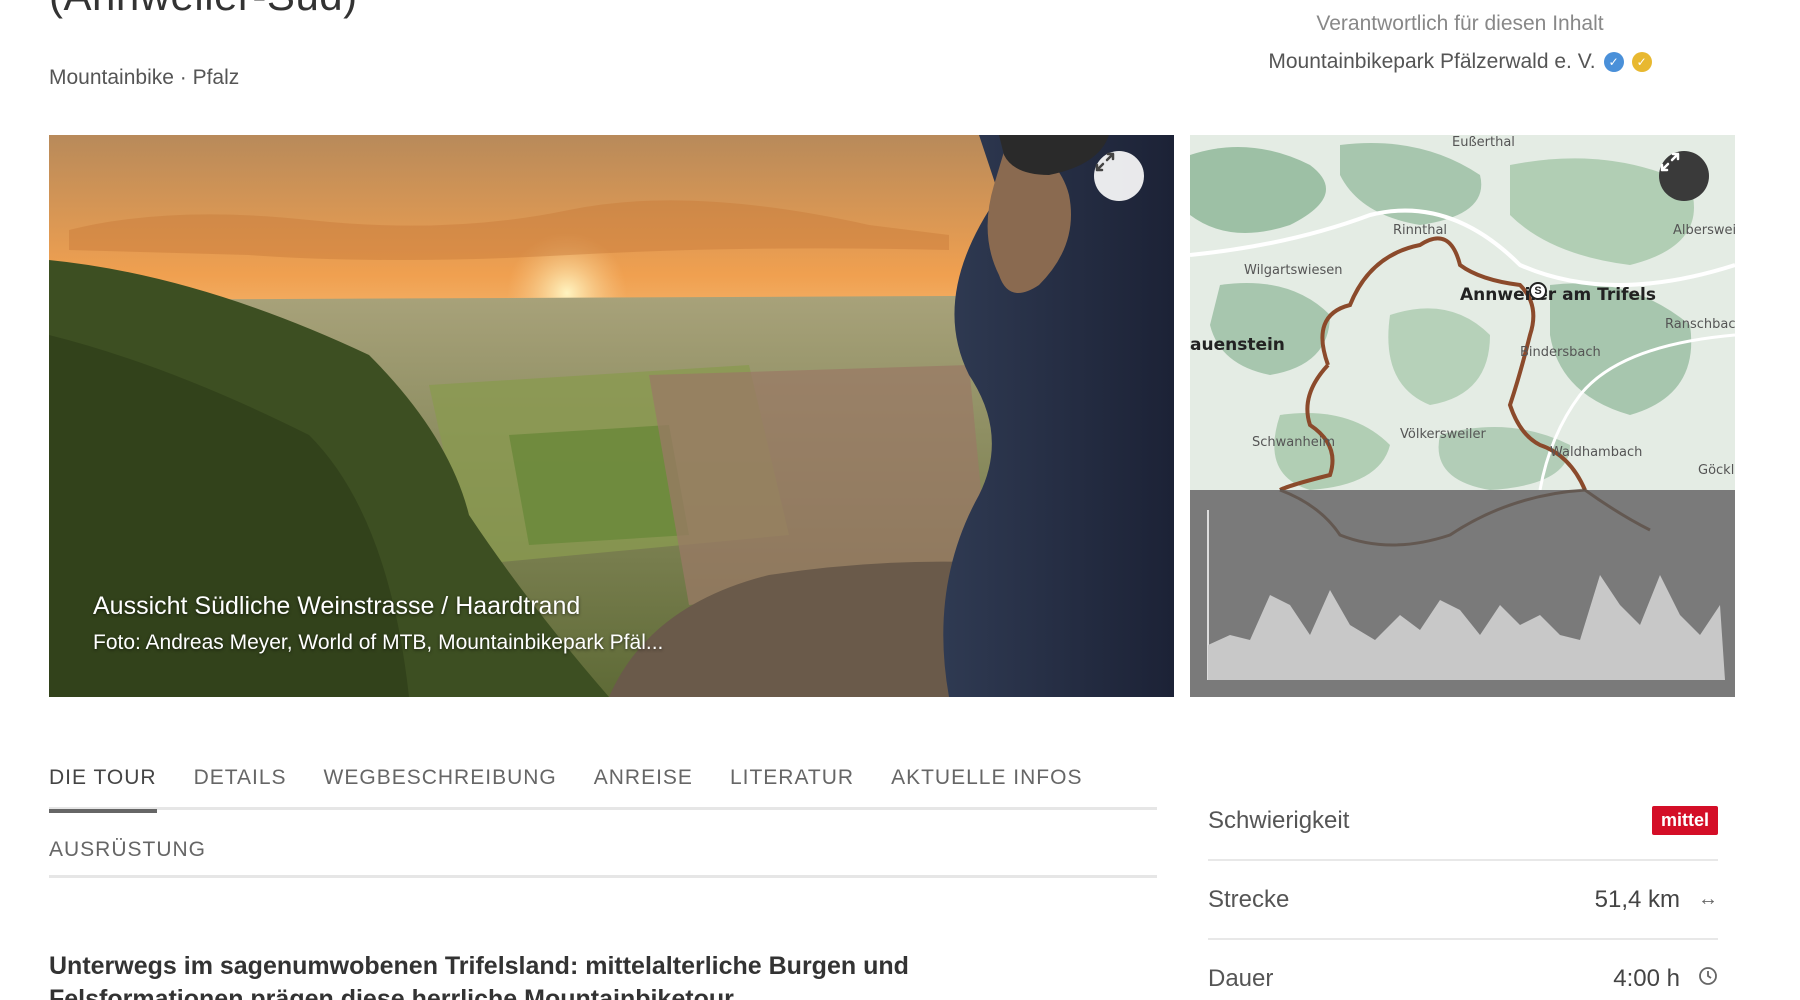  I want to click on tab-aktuelle-infos: AKTUELLE INFOS, so click(986, 785).